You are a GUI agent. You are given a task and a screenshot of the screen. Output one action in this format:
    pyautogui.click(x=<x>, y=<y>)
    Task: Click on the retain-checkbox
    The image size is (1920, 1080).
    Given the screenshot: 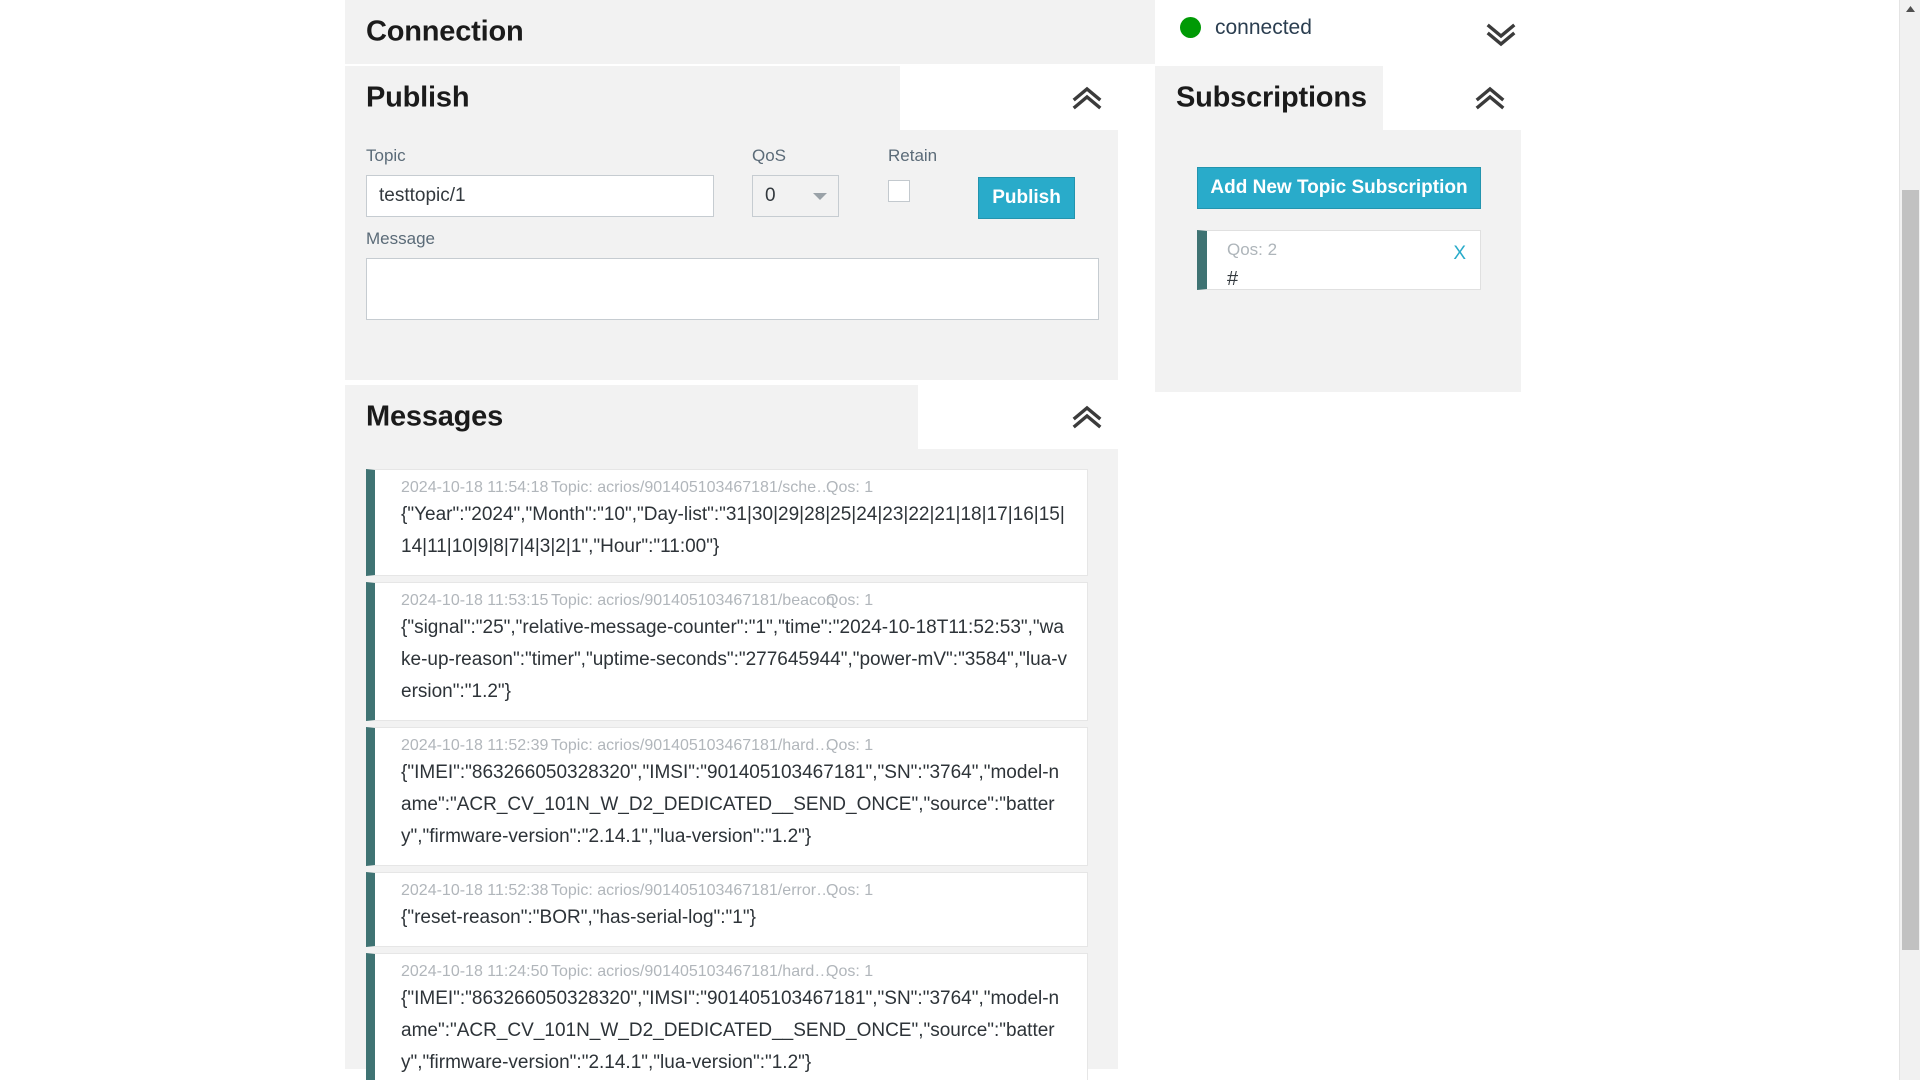 What is the action you would take?
    pyautogui.click(x=899, y=191)
    